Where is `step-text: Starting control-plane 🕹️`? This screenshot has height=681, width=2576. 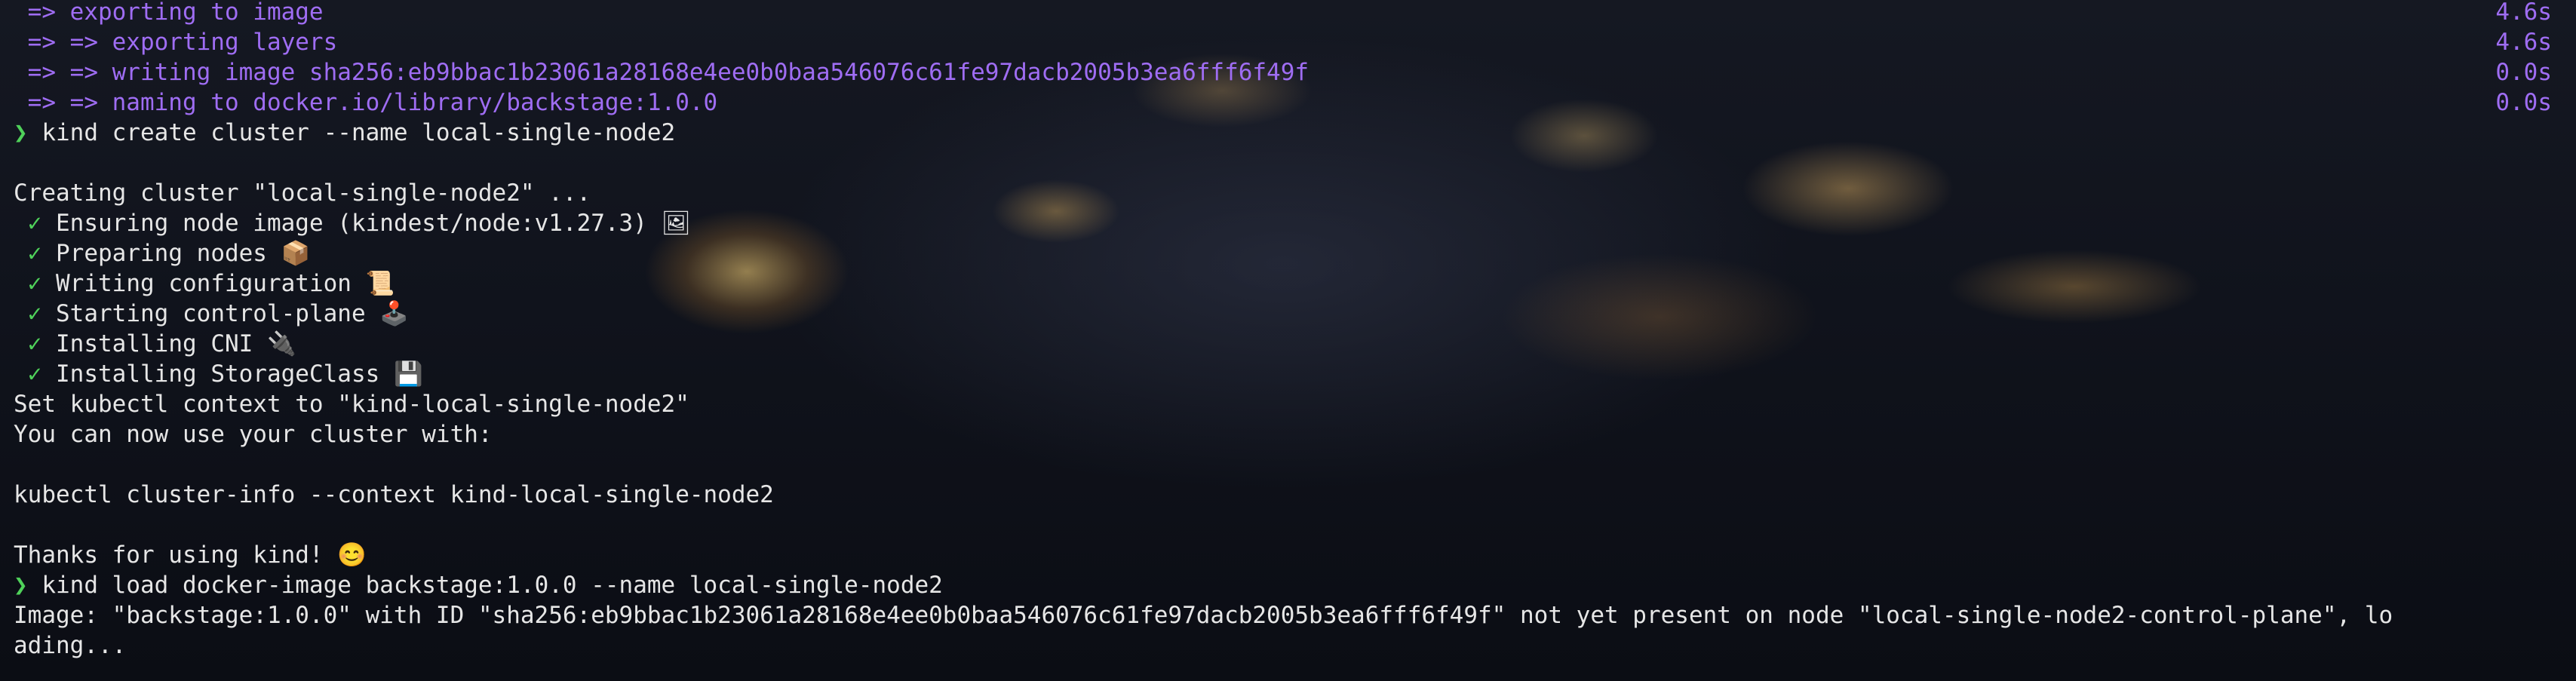 step-text: Starting control-plane 🕹️ is located at coordinates (232, 313).